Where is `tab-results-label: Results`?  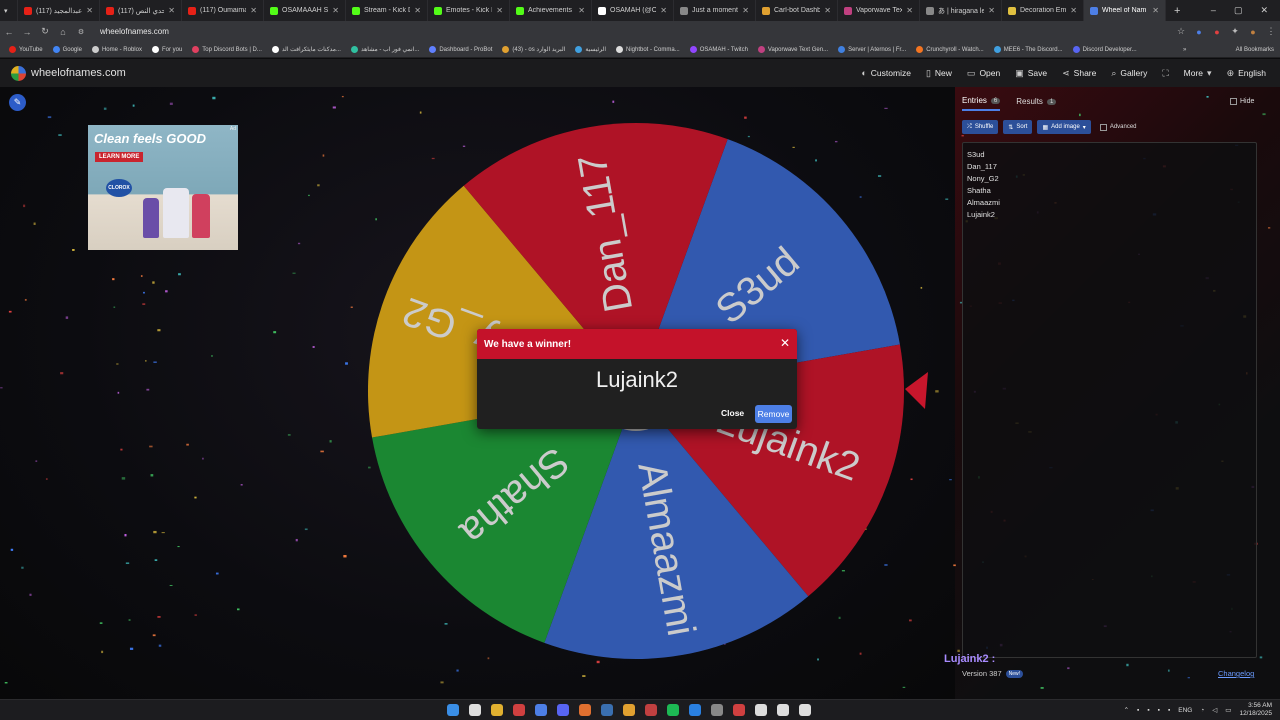 tab-results-label: Results is located at coordinates (1029, 101).